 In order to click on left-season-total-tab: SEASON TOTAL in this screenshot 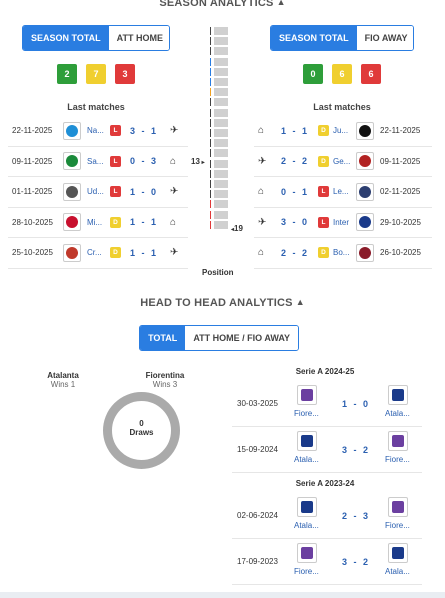, I will do `click(66, 38)`.